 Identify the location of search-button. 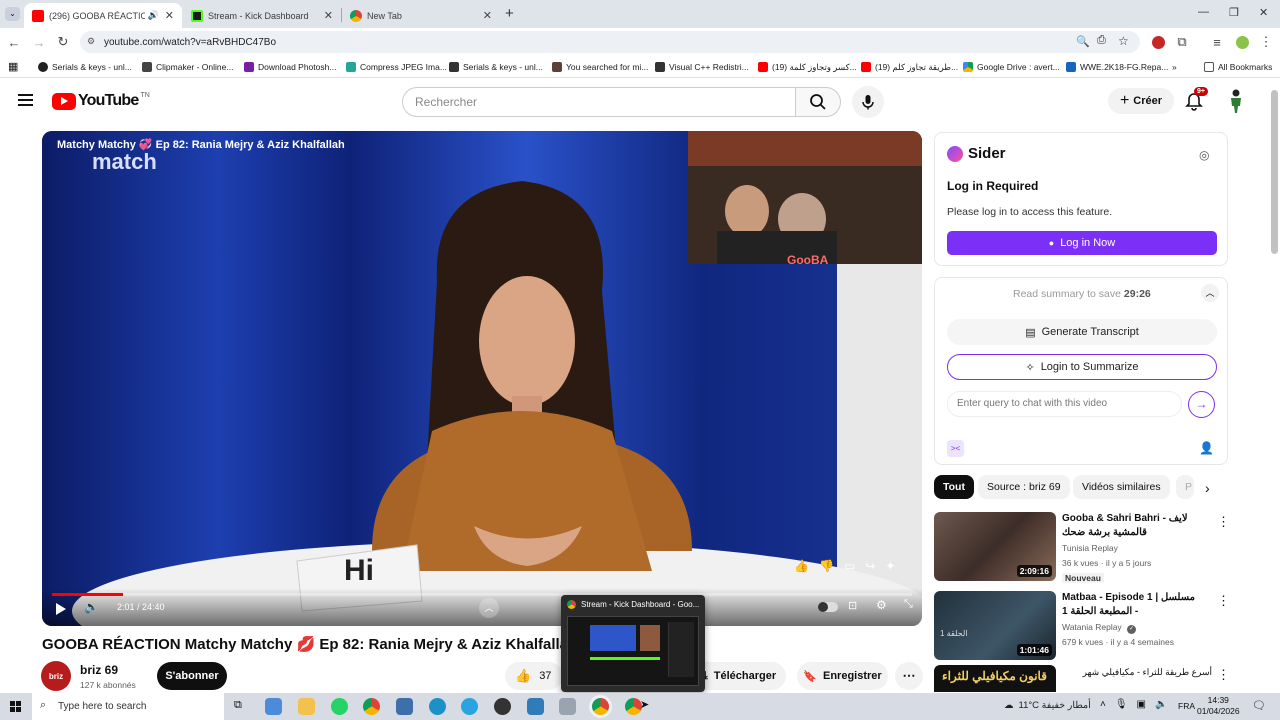
(818, 102).